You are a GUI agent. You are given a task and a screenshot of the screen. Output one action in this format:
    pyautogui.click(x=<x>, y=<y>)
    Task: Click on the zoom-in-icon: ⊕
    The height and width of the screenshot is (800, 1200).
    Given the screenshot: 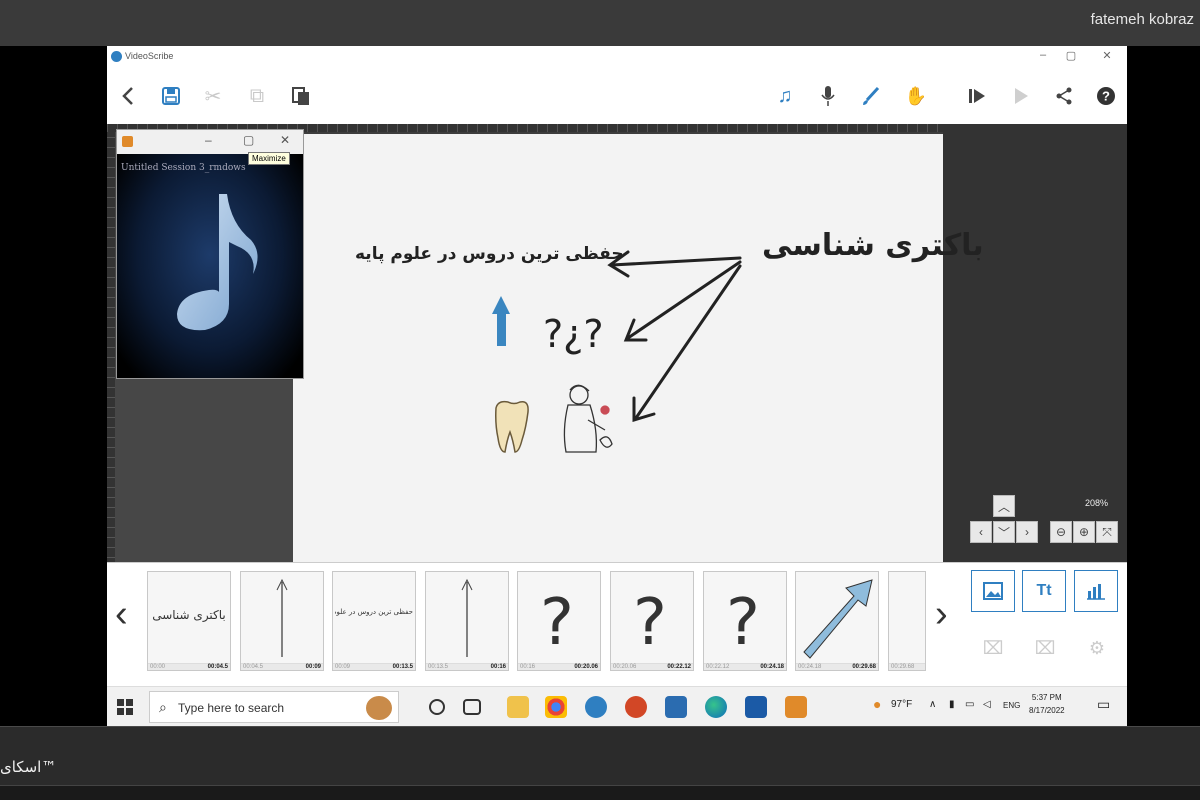 What is the action you would take?
    pyautogui.click(x=1084, y=532)
    